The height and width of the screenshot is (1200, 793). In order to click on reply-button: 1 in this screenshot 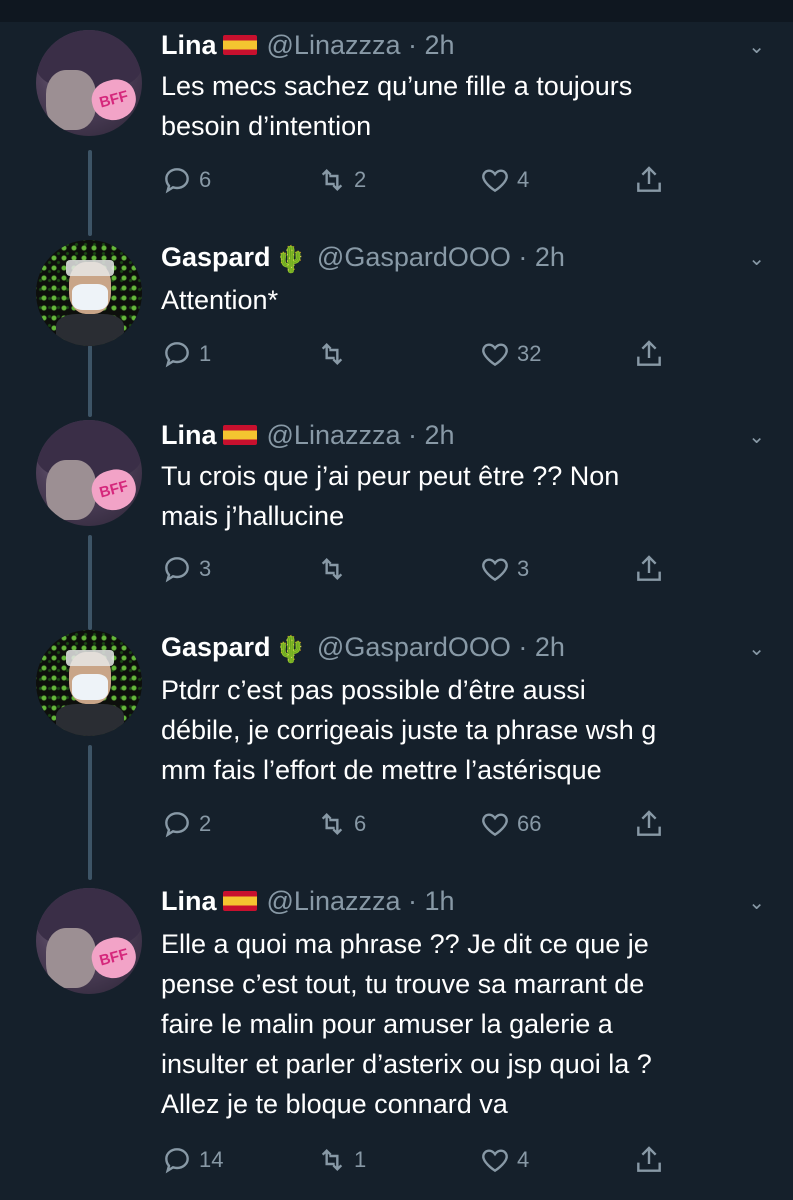, I will do `click(186, 354)`.